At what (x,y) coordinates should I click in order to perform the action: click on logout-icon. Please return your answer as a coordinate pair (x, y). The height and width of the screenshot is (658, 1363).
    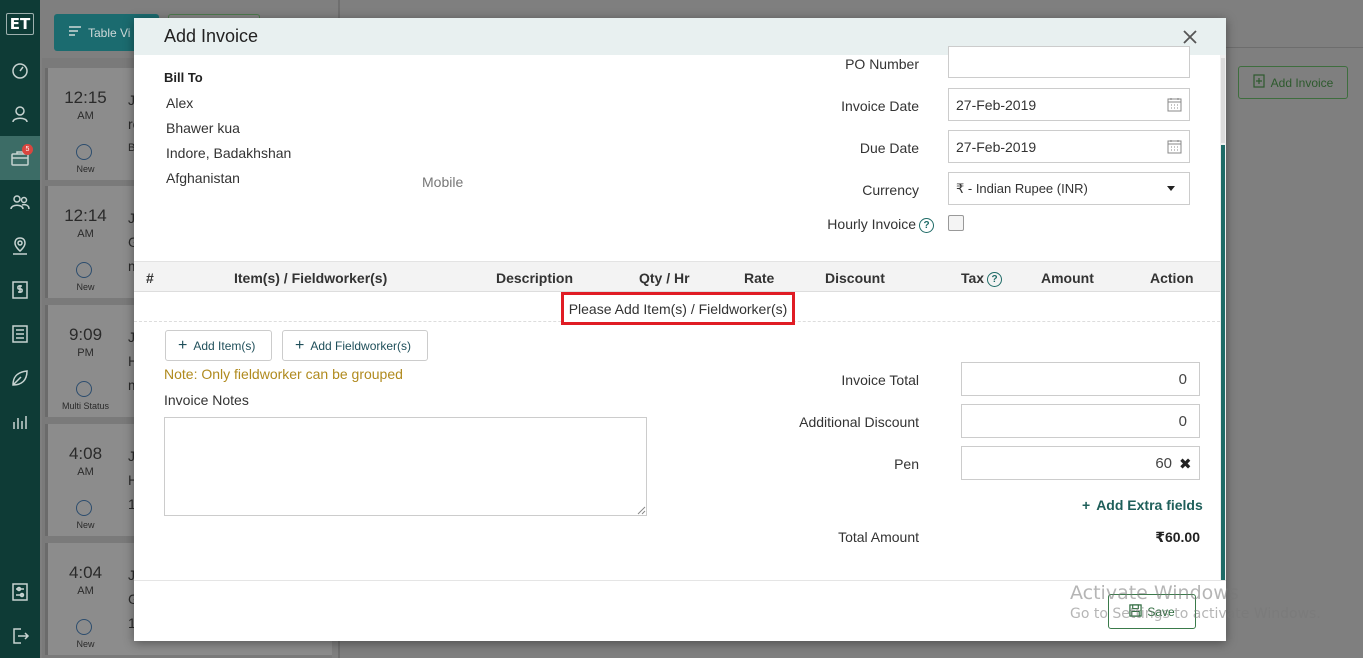
    Looking at the image, I should click on (20, 636).